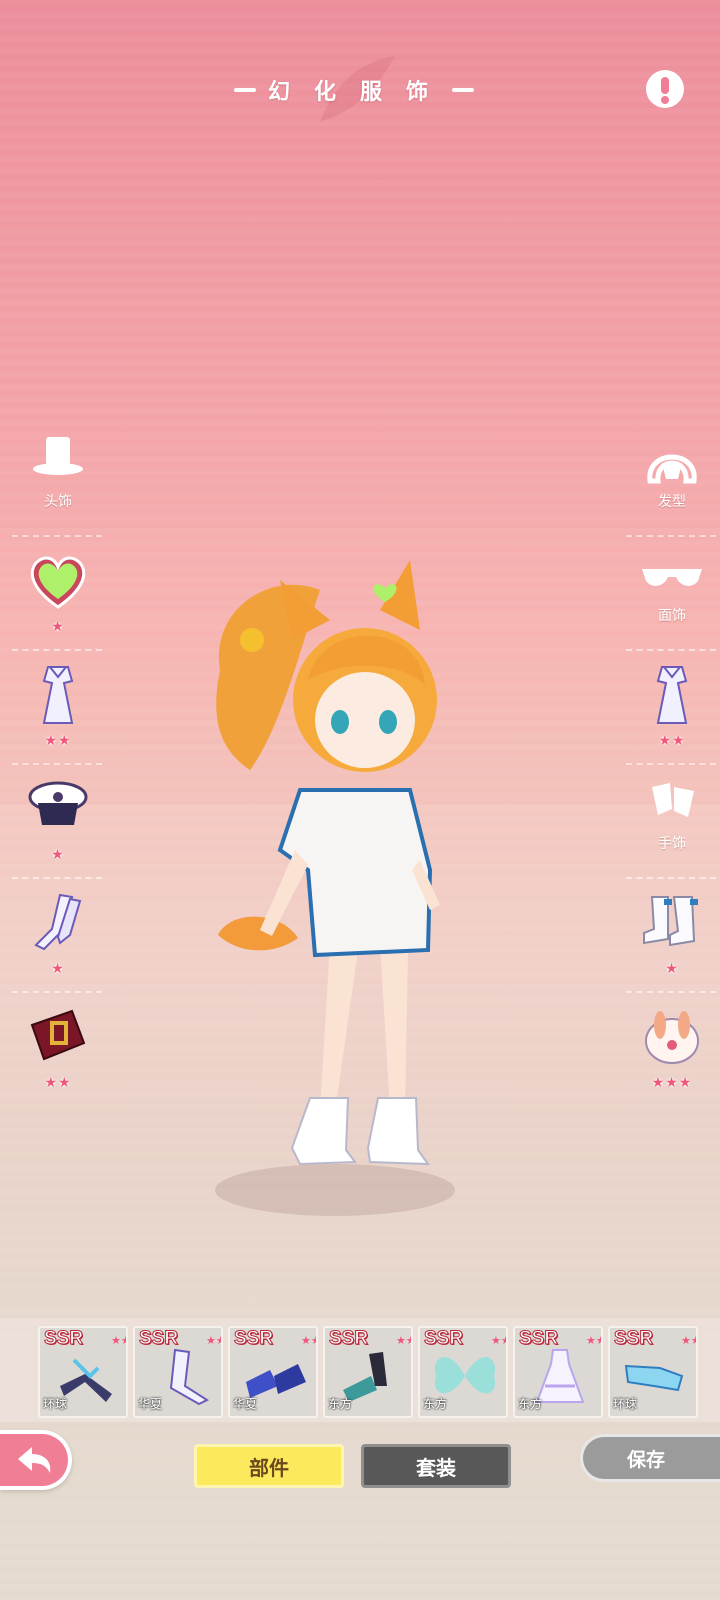 Image resolution: width=720 pixels, height=1600 pixels. What do you see at coordinates (359, 92) in the screenshot?
I see `page-title: 幻化服饰` at bounding box center [359, 92].